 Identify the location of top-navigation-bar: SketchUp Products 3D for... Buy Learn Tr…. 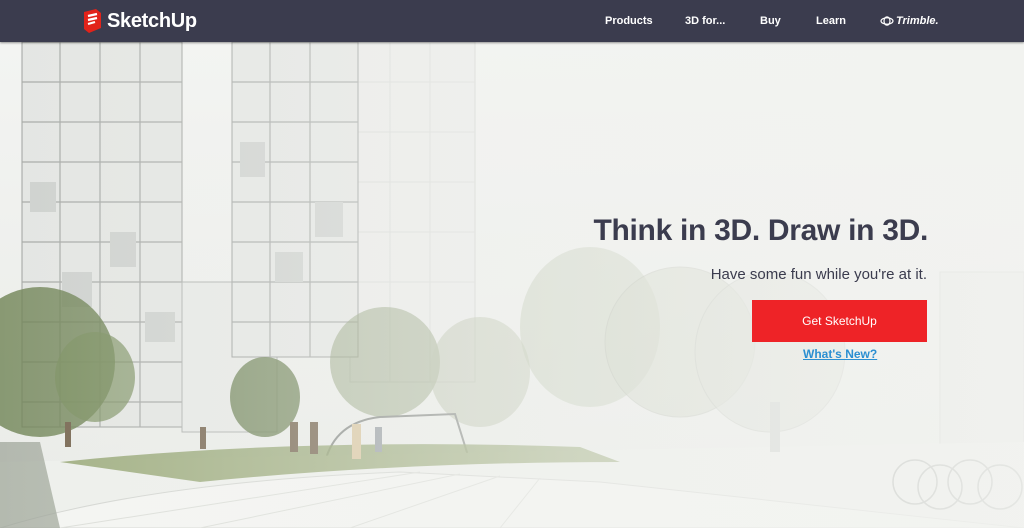
(512, 21).